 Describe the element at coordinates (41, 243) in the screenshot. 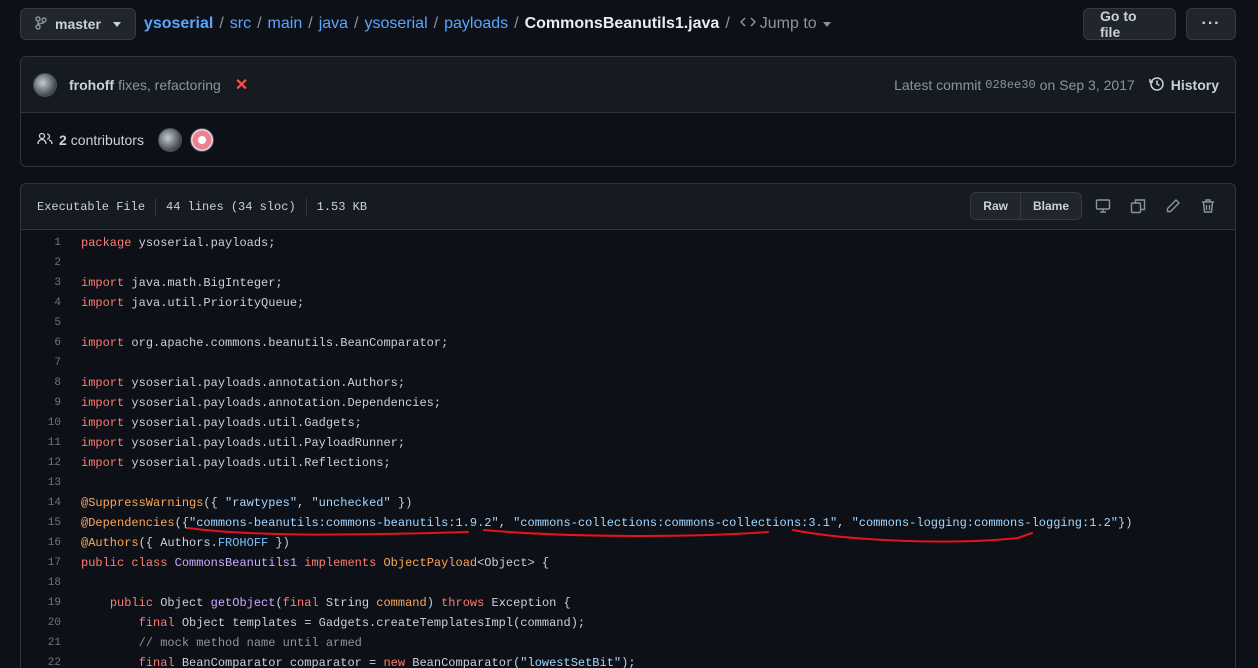

I see `line-number: 1` at that location.